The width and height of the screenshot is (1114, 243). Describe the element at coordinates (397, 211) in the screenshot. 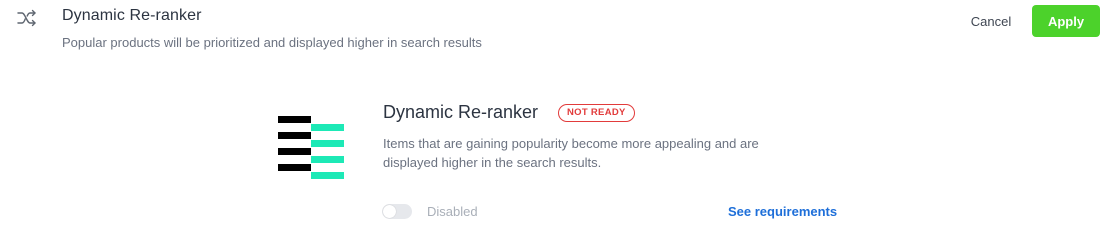

I see `enable-toggle` at that location.